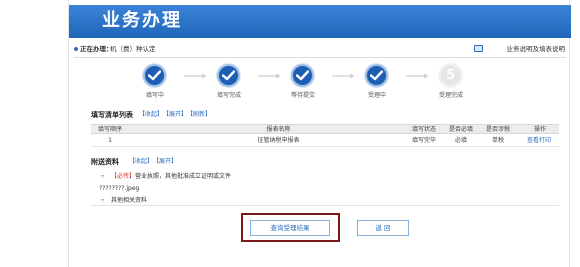  What do you see at coordinates (110, 140) in the screenshot?
I see `cell-order: 1` at bounding box center [110, 140].